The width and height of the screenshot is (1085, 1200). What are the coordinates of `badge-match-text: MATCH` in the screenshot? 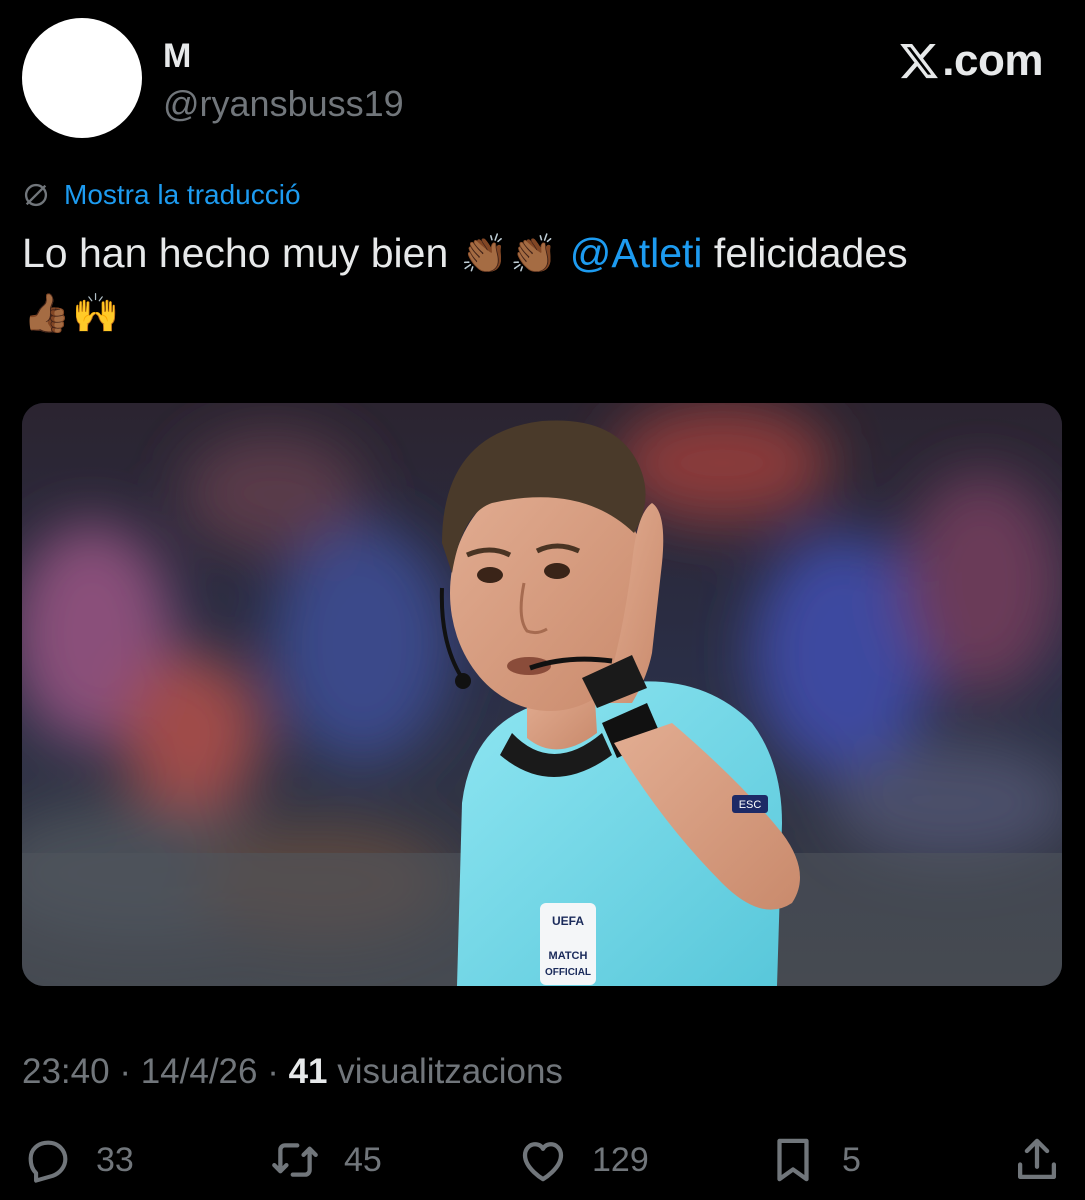 It's located at (568, 956).